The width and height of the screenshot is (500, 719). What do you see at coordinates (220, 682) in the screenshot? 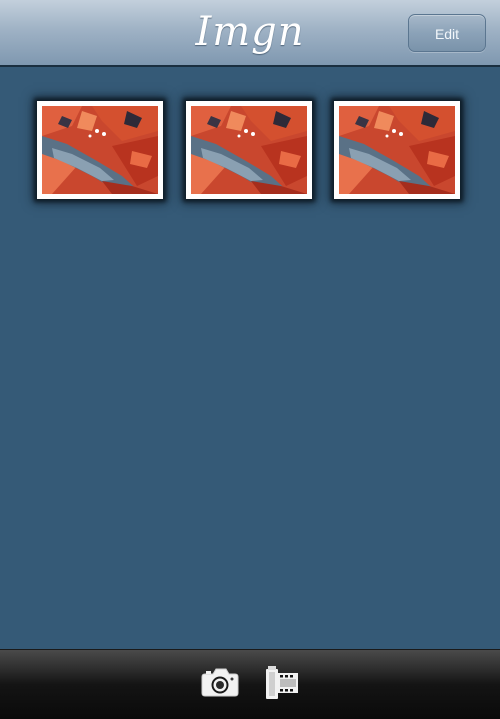
I see `camera-icon` at bounding box center [220, 682].